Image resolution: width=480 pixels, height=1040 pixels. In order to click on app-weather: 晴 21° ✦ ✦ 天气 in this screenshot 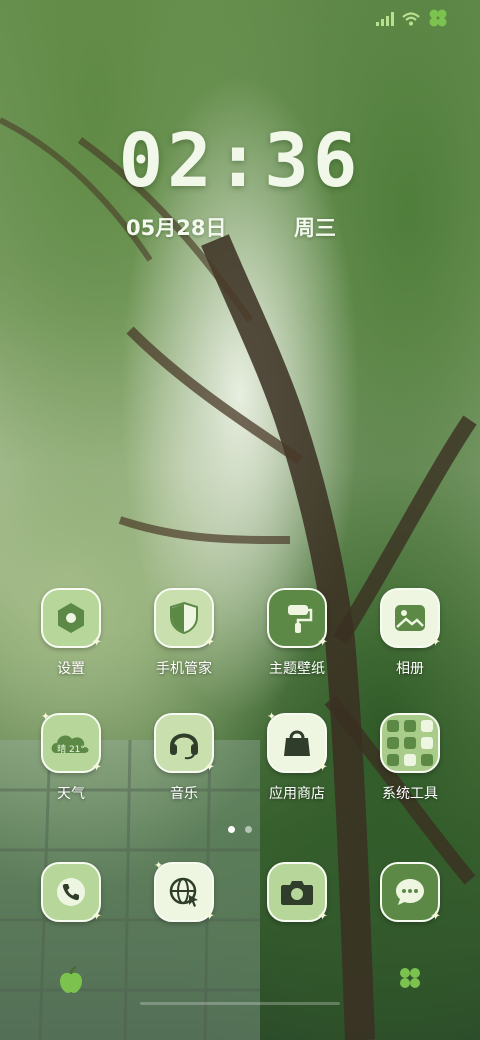, I will do `click(71, 756)`.